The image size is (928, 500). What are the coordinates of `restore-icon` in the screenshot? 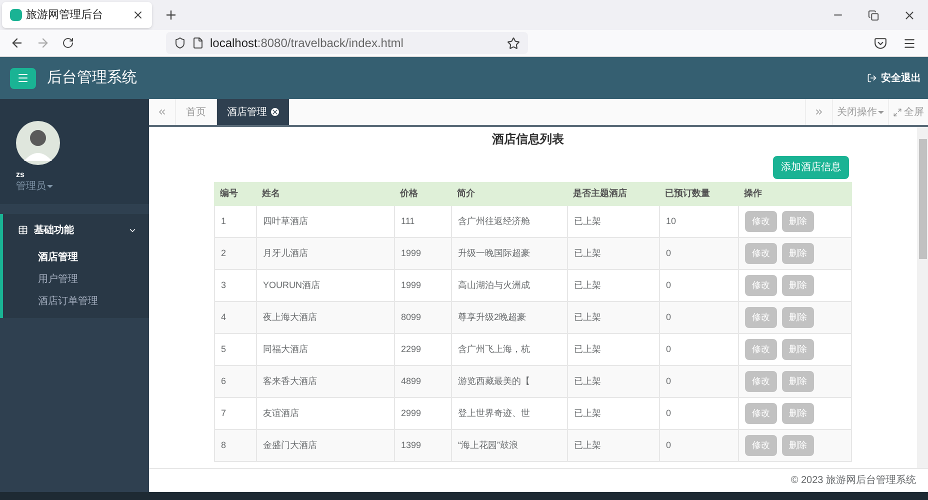 It's located at (873, 15).